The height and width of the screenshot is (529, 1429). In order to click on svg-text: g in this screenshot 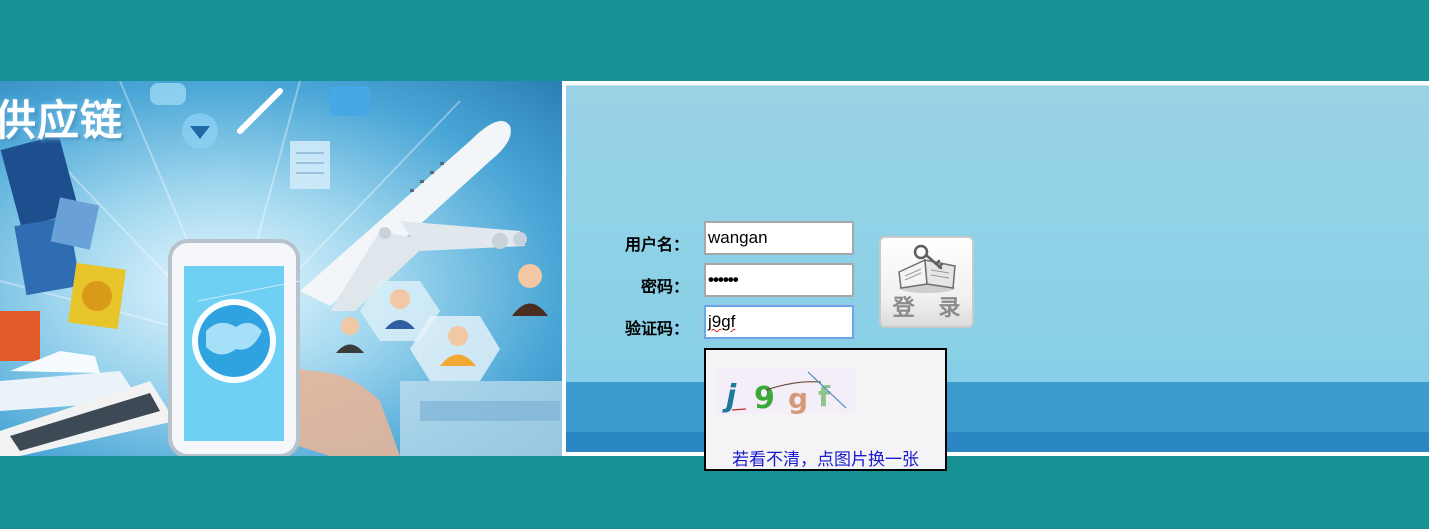, I will do `click(798, 398)`.